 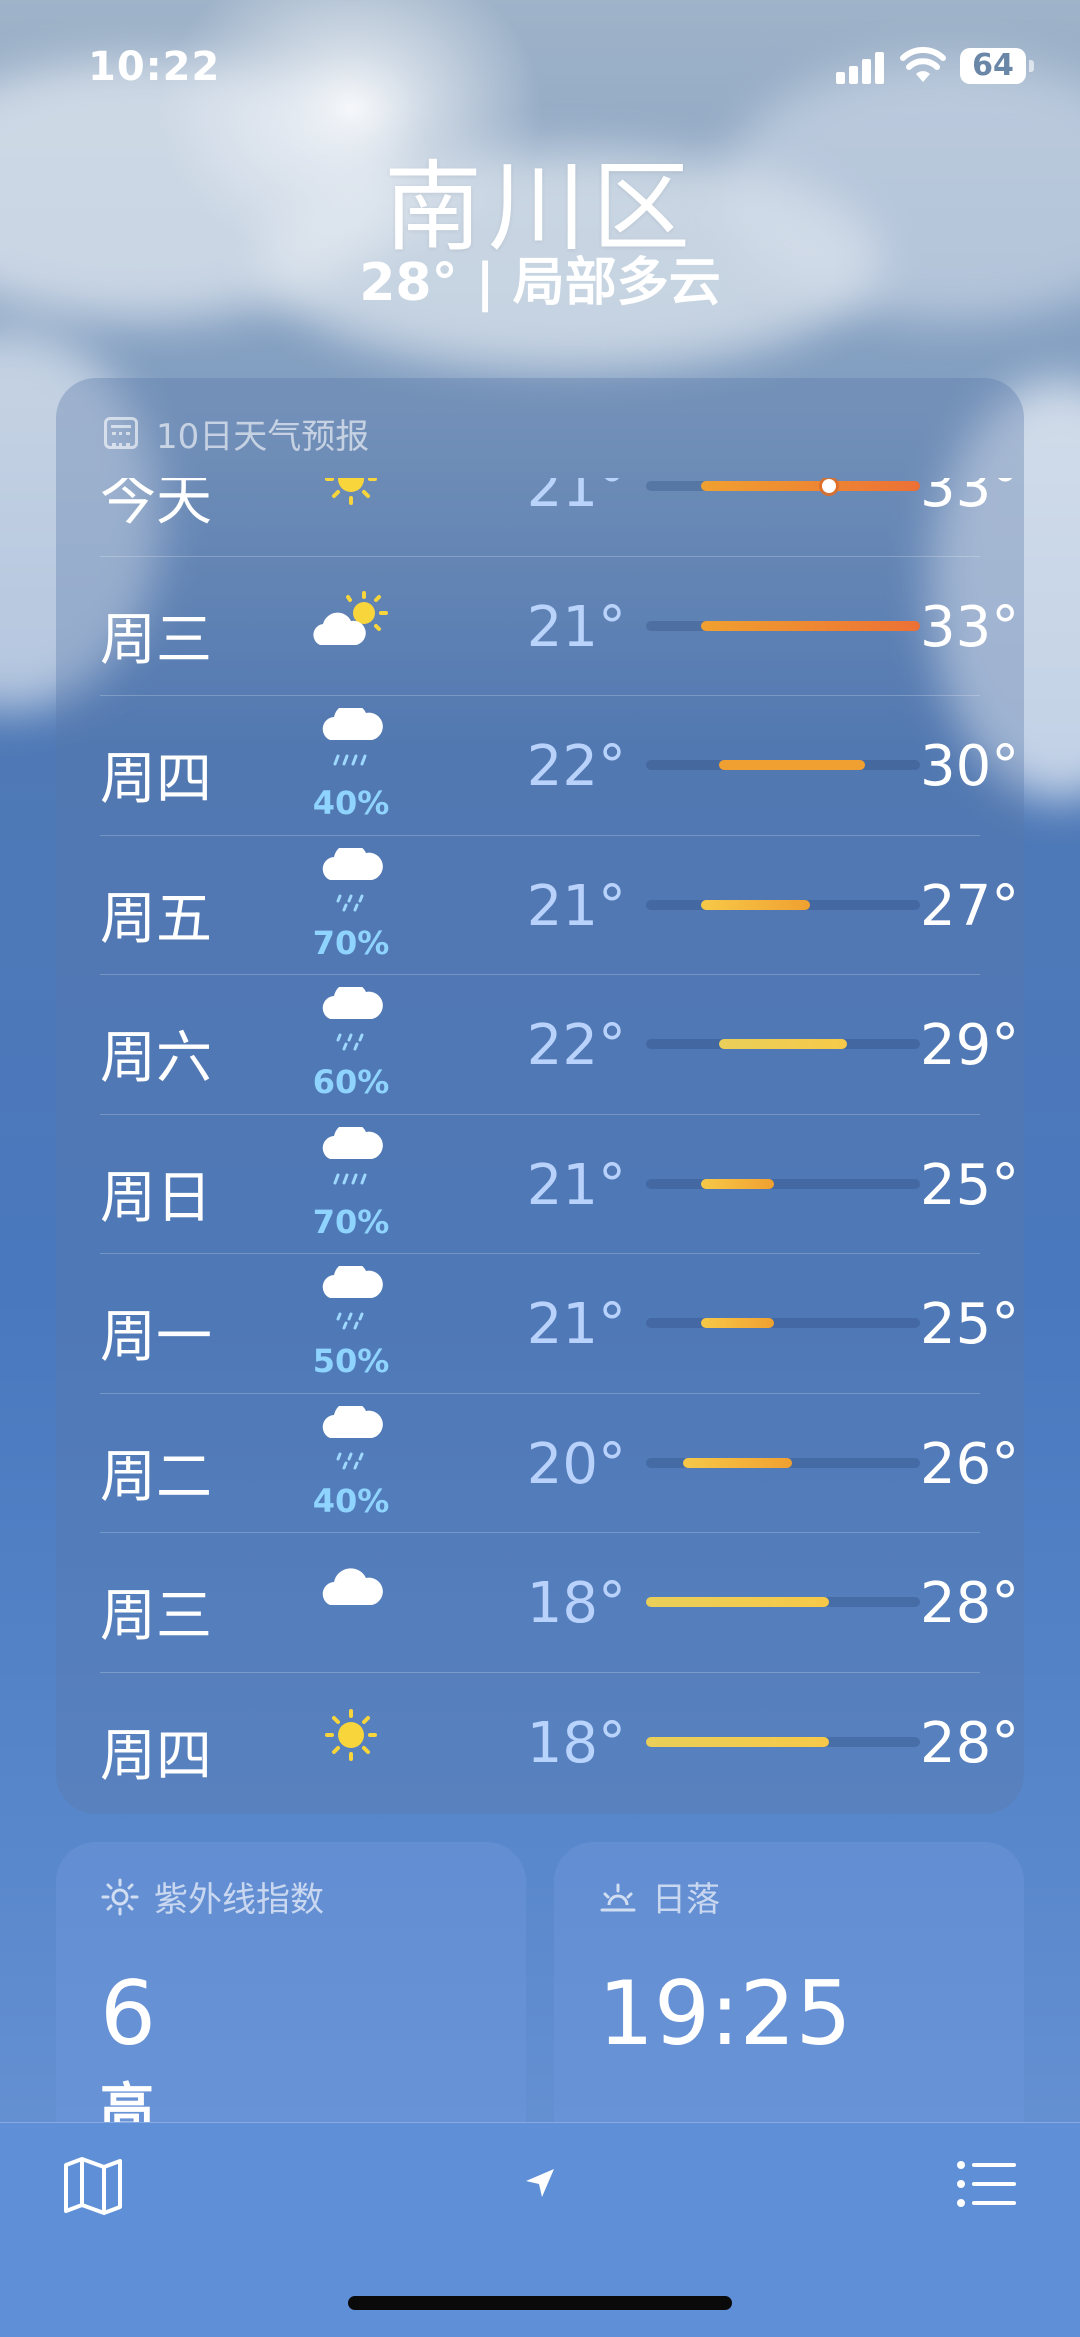 What do you see at coordinates (829, 486) in the screenshot?
I see `current-temperature-marker` at bounding box center [829, 486].